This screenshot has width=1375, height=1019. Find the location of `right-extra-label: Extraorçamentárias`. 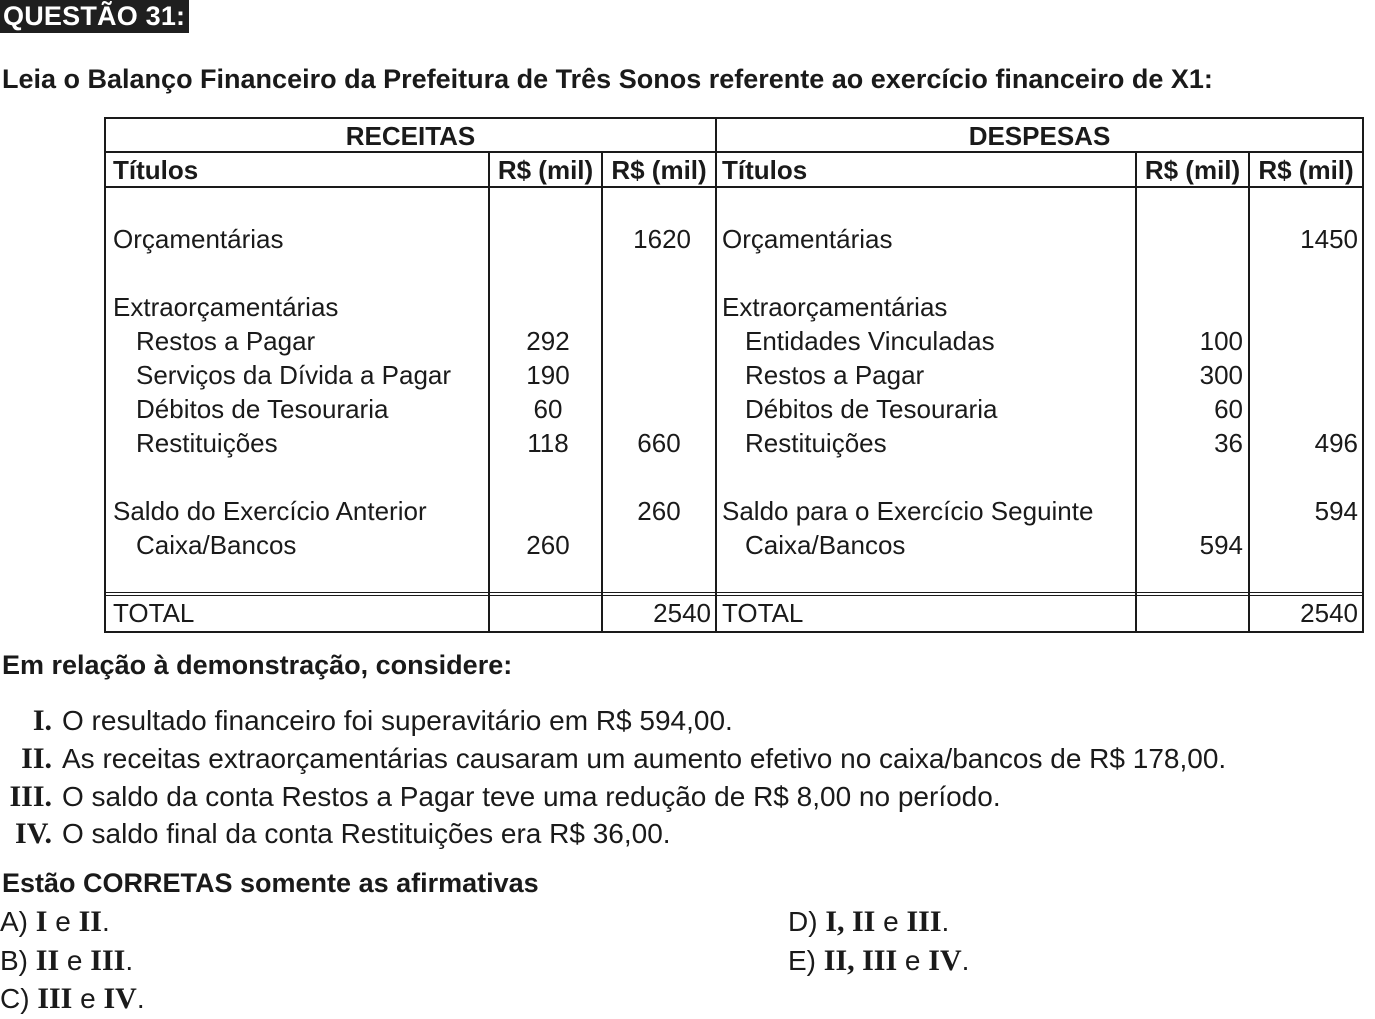

right-extra-label: Extraorçamentárias is located at coordinates (835, 307).